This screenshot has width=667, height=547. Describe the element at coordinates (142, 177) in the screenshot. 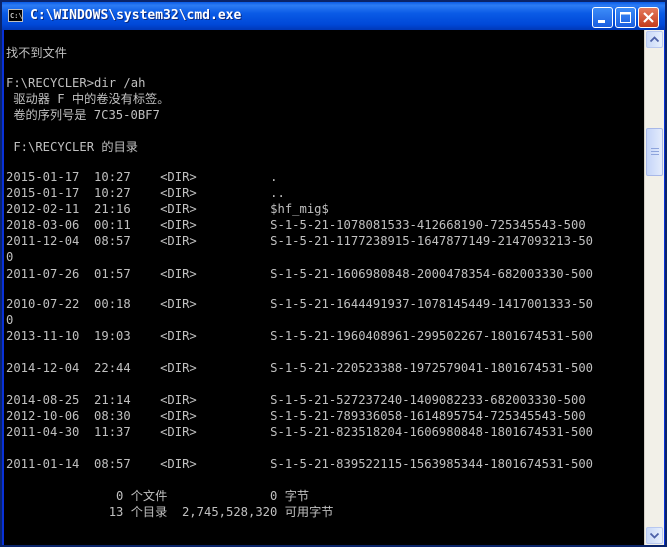

I see `console-line: 2015-01-17 10:27 <DIR> .` at that location.